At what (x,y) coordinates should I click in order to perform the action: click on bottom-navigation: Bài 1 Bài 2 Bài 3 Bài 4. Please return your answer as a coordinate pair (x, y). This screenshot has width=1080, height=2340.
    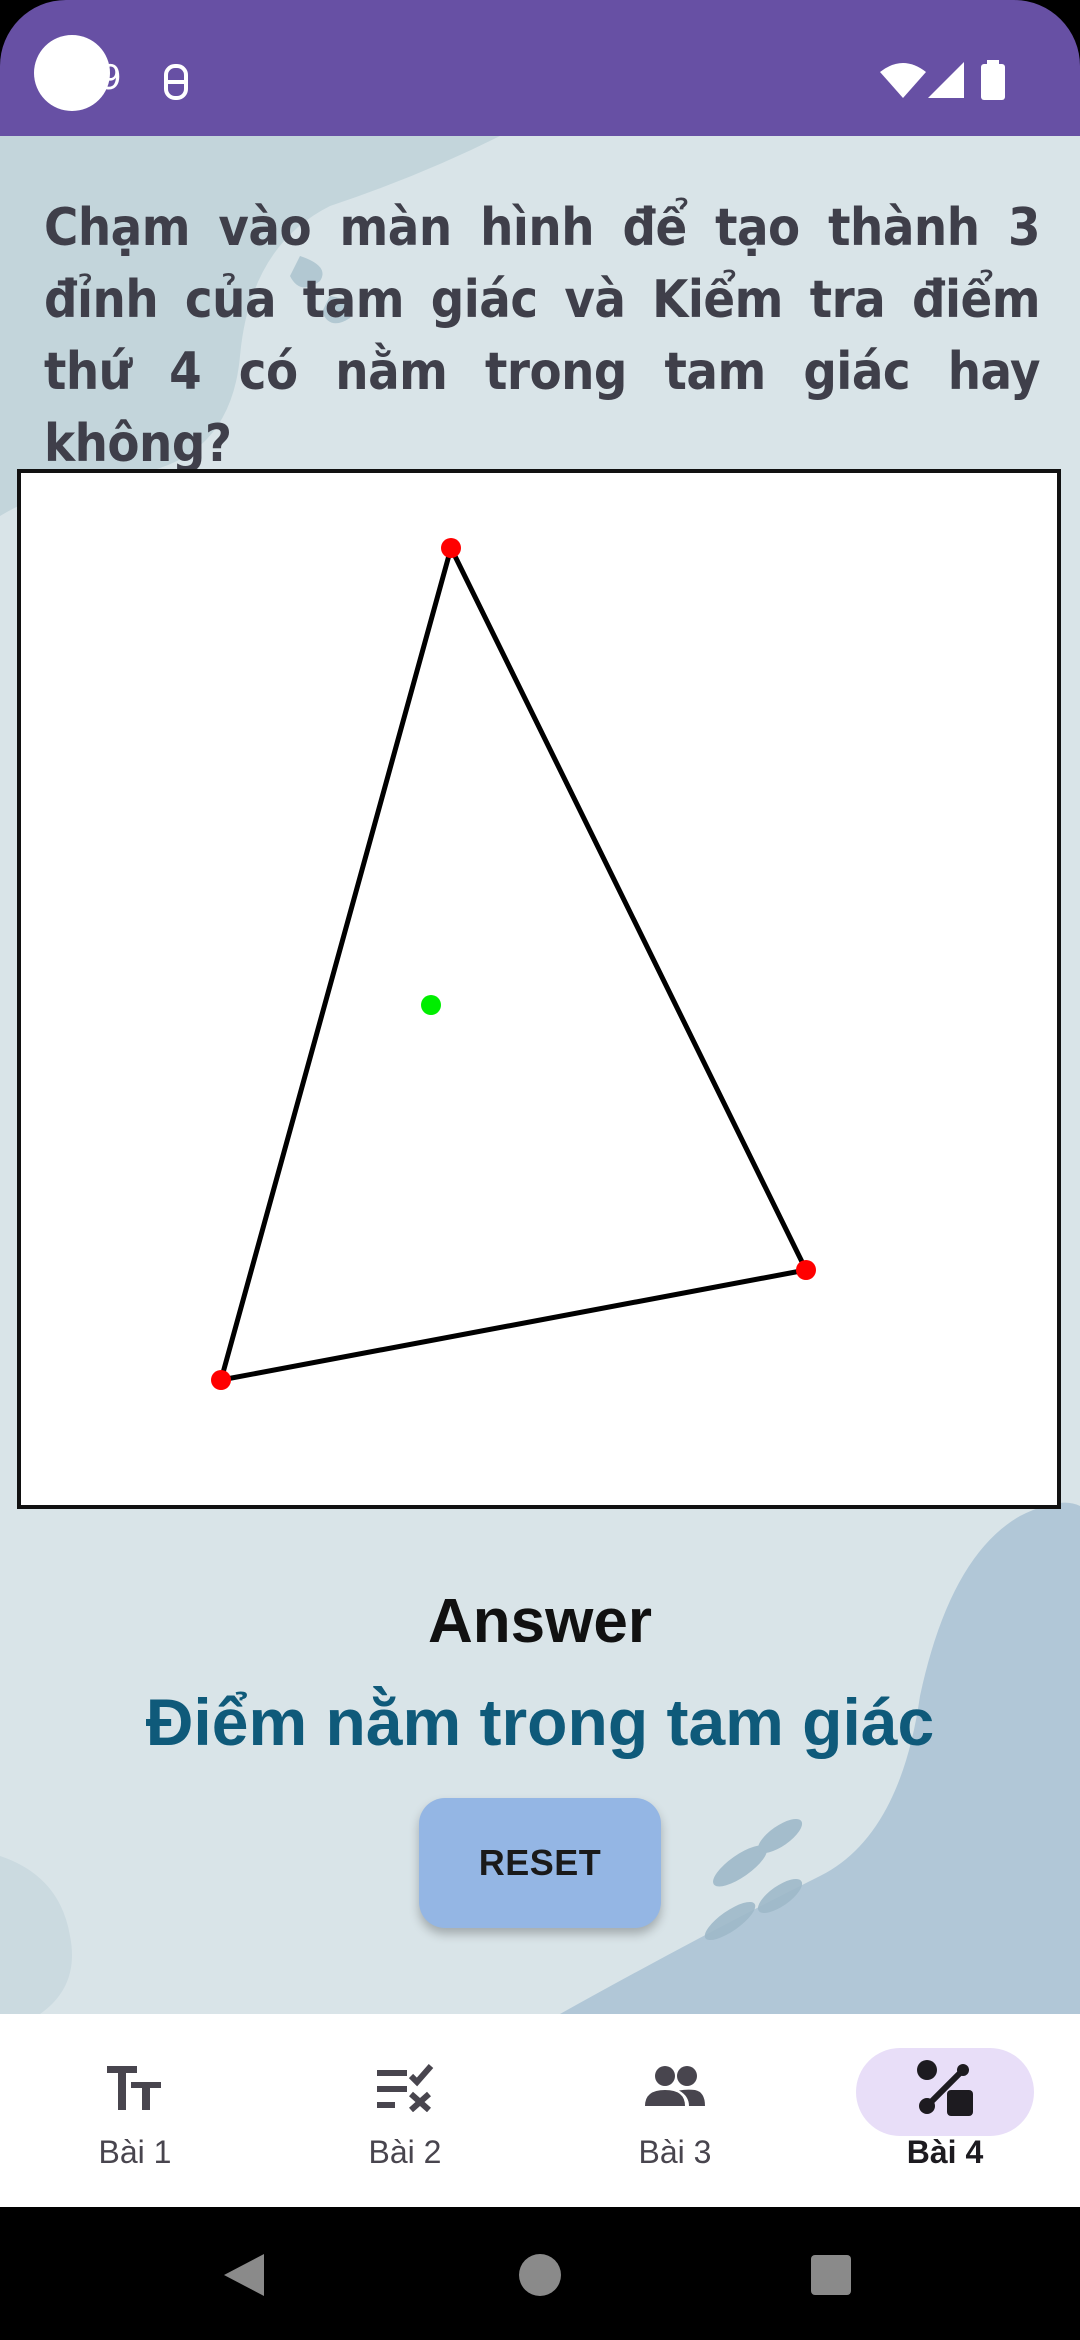
    Looking at the image, I should click on (540, 2110).